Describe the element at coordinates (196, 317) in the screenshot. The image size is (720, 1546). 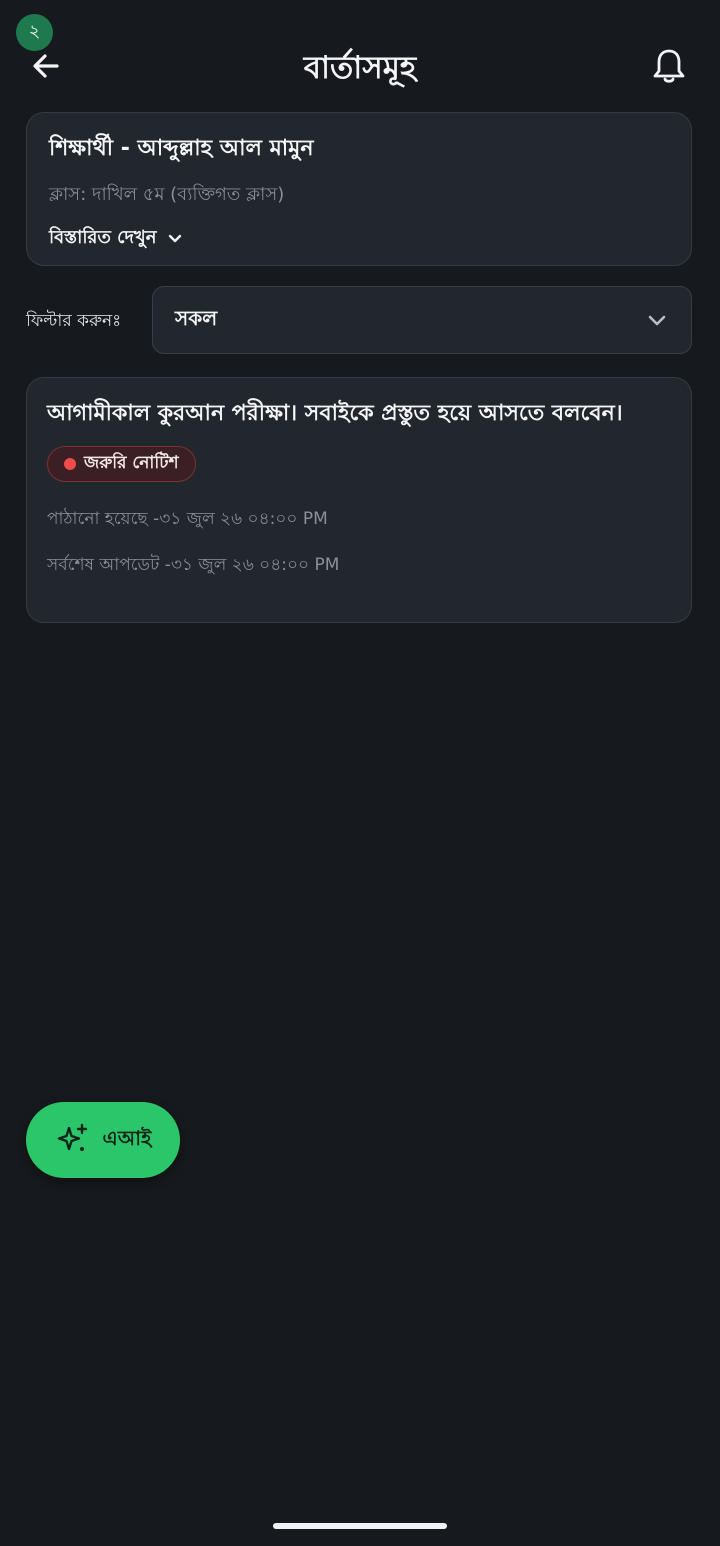
I see `filter-selected-value: সকল` at that location.